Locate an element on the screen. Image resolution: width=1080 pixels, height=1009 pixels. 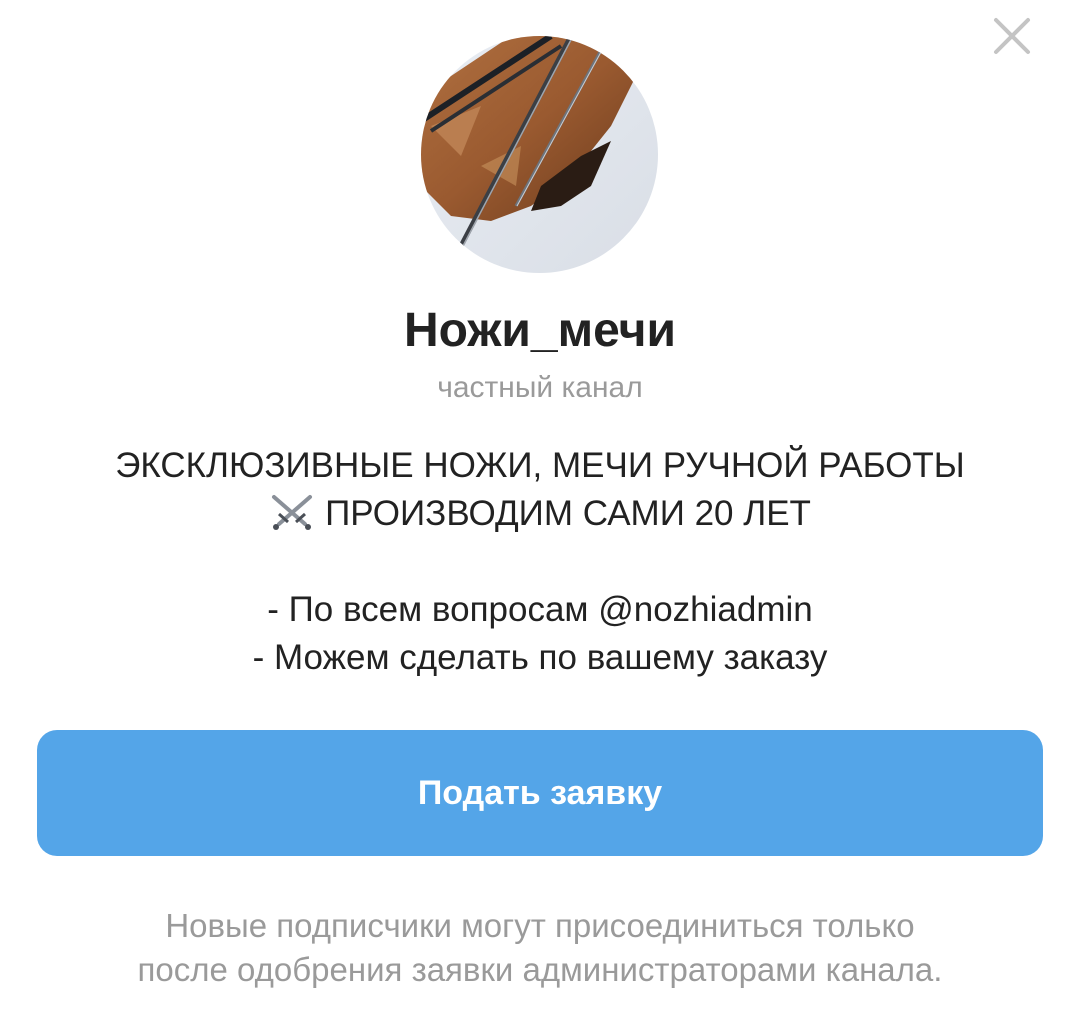
request-join-button: Подать заявку is located at coordinates (540, 793).